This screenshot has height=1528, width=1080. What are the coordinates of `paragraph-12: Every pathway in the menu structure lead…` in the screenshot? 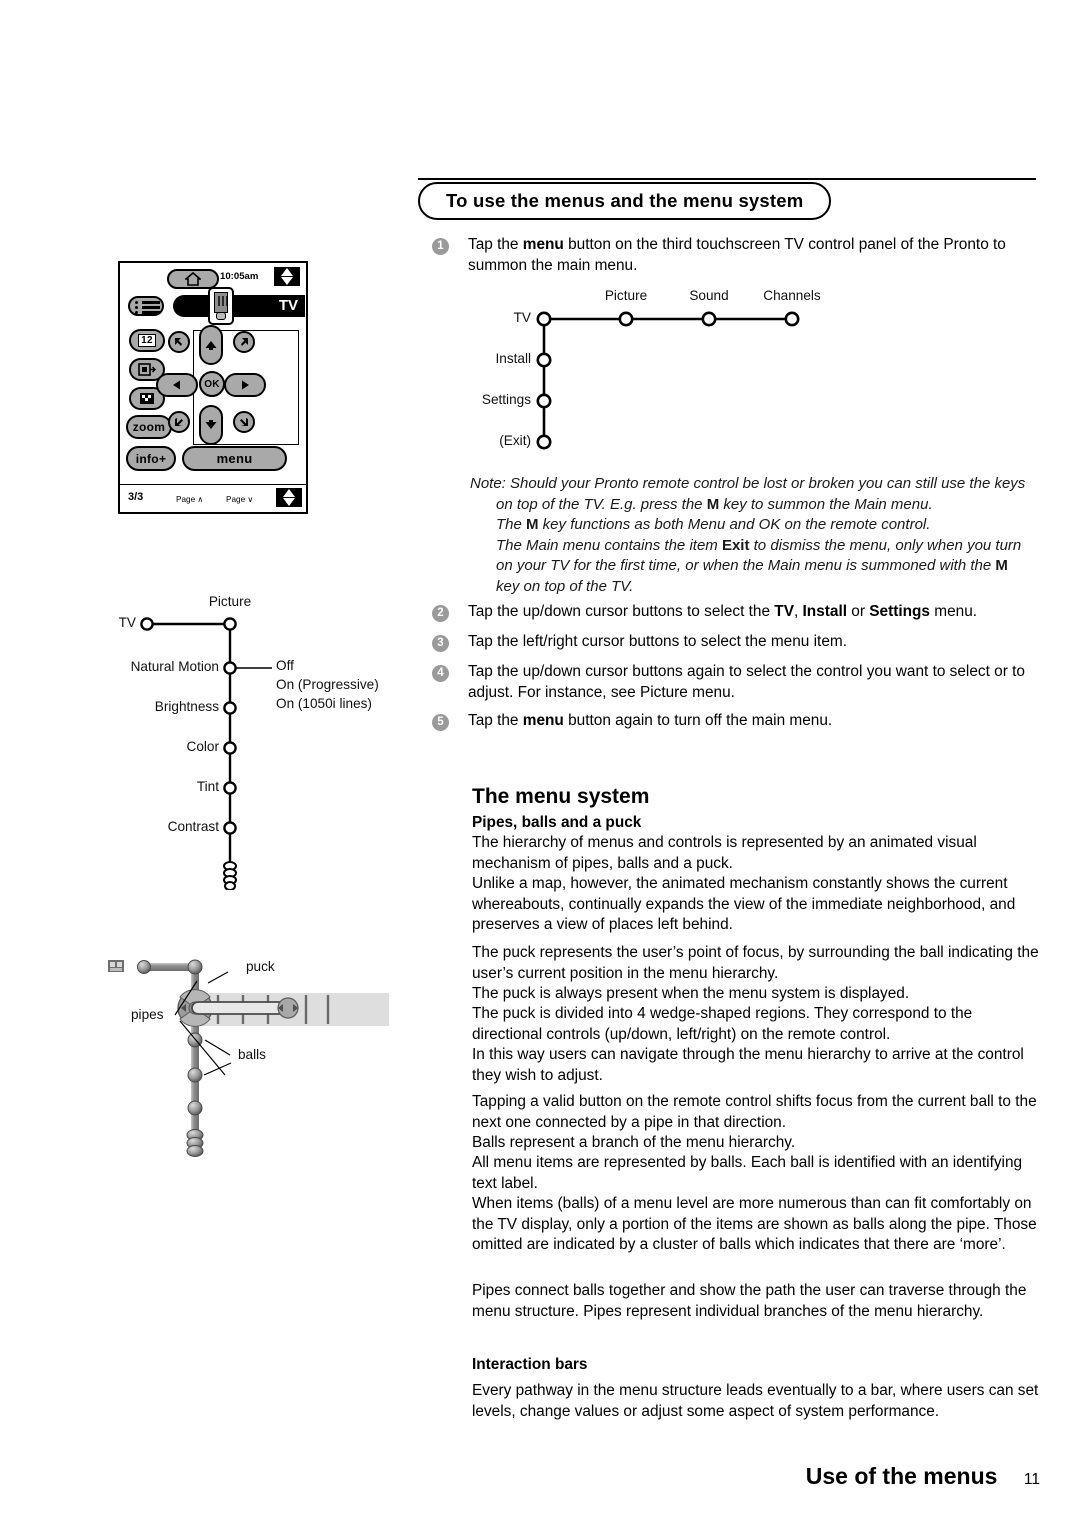 It's located at (755, 1401).